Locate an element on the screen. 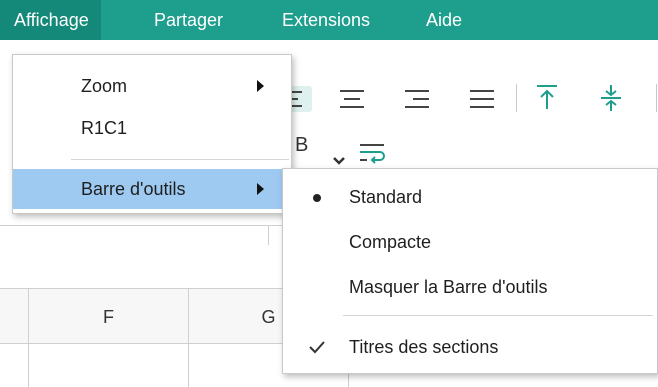  radio-bullet-icon is located at coordinates (317, 198).